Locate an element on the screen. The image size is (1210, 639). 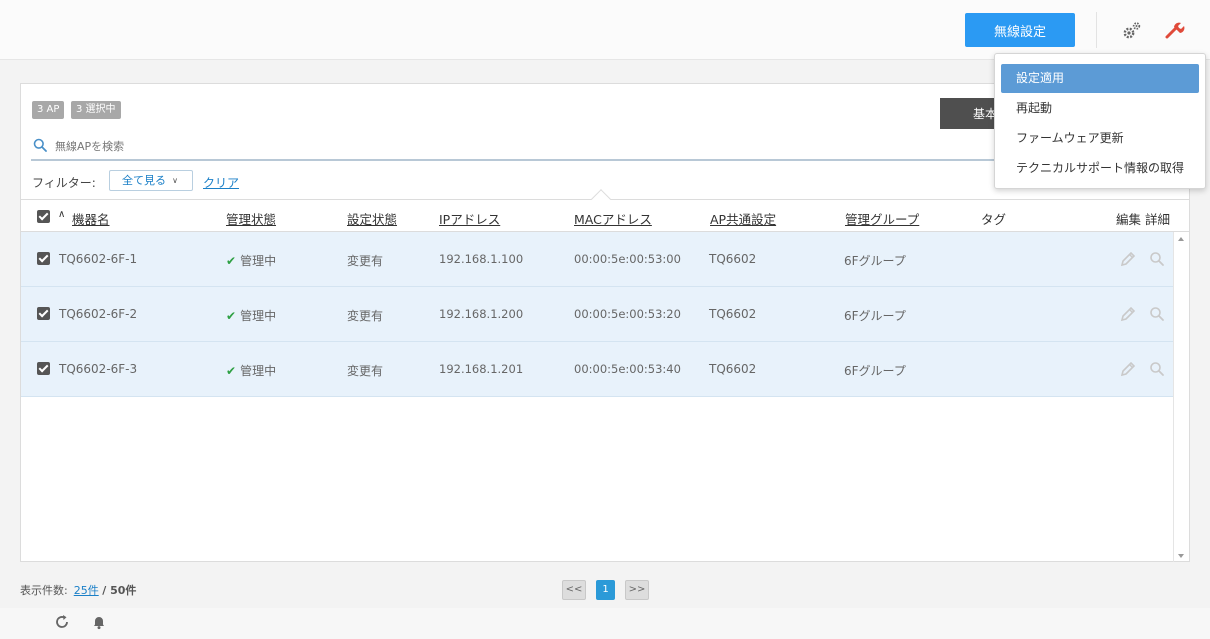
pager-next-button: >> is located at coordinates (637, 590).